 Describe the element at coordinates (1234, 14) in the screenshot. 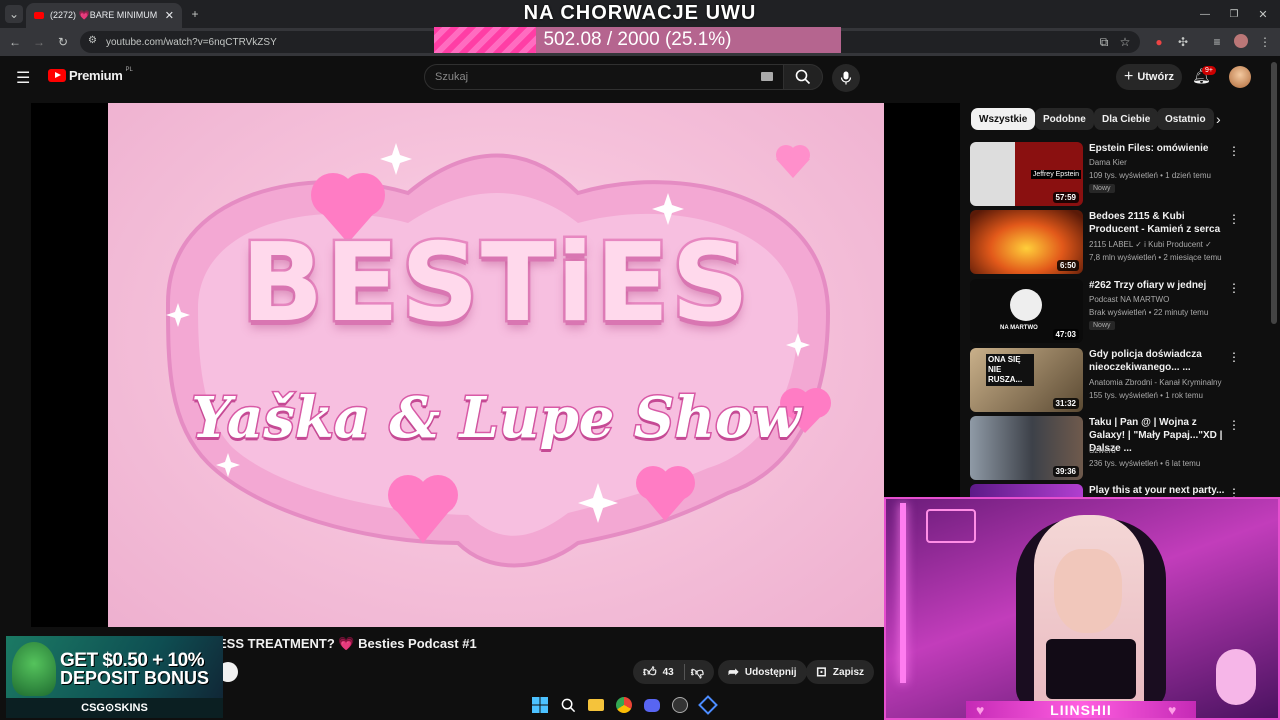

I see `maximize-icon: ❐` at that location.